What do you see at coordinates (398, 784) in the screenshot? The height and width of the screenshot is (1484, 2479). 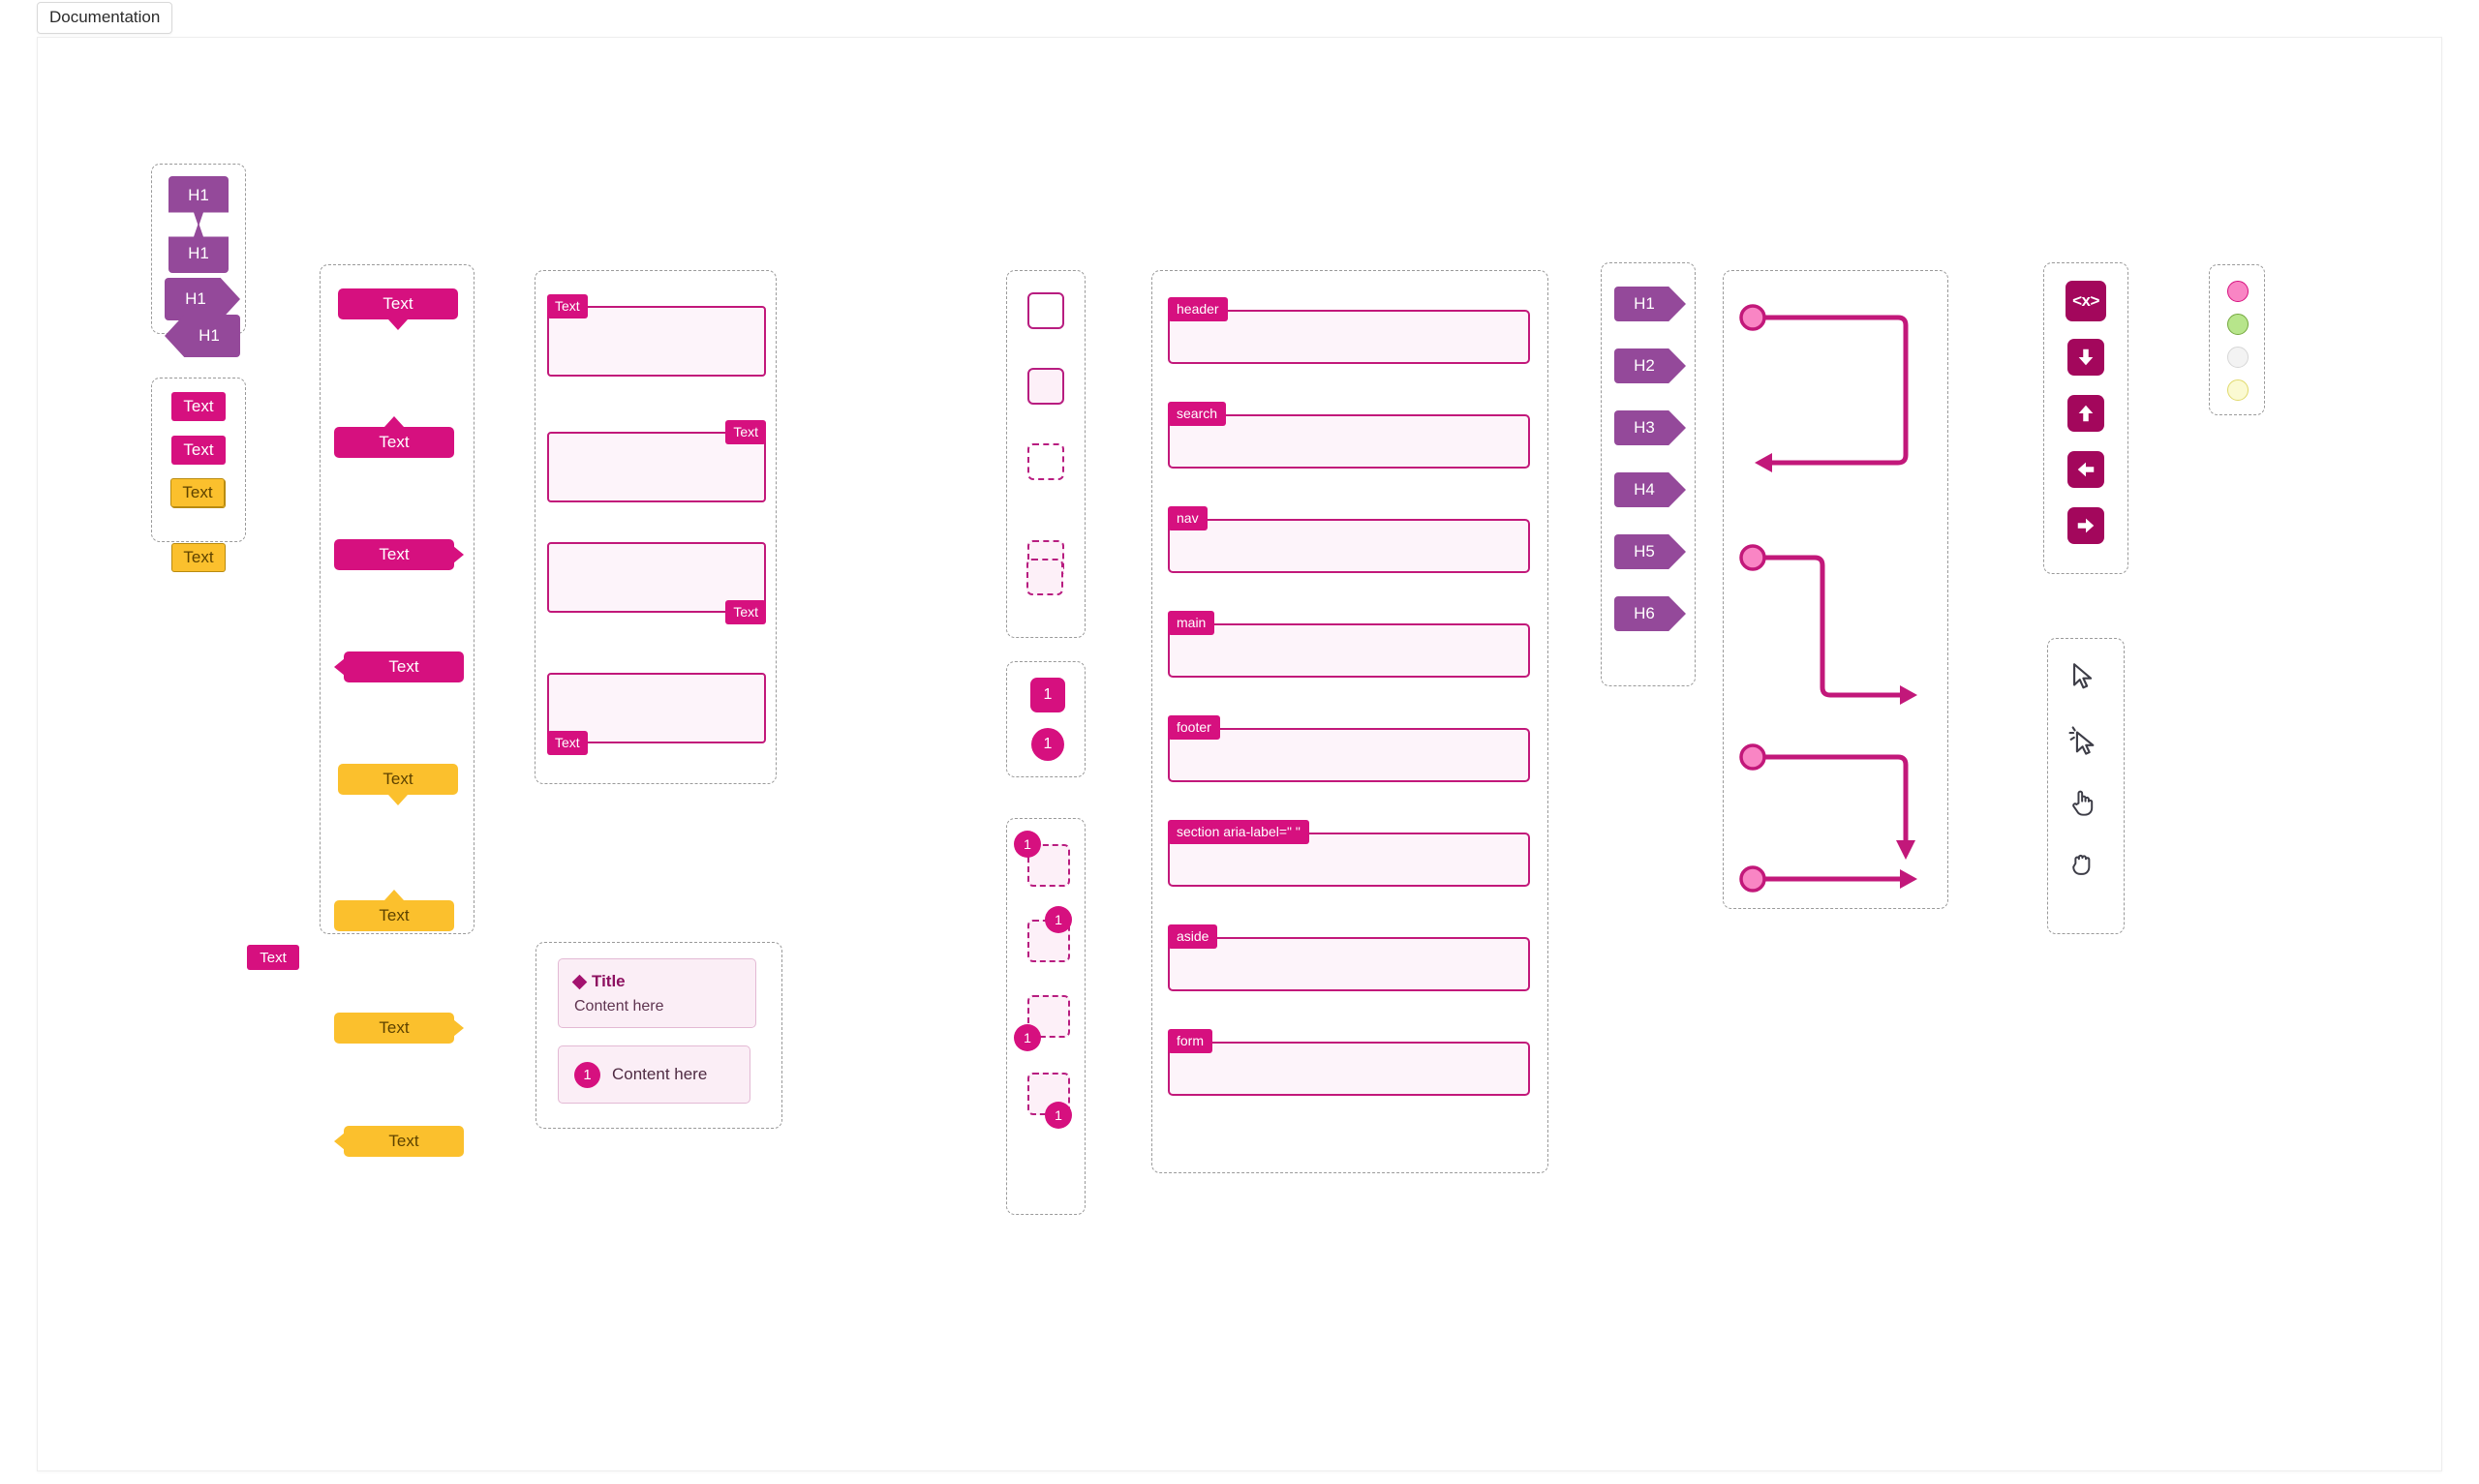 I see `callout-yellow-down: Text` at bounding box center [398, 784].